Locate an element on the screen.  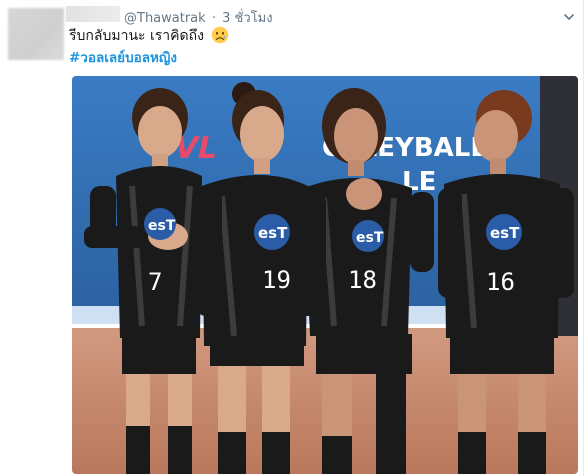
sponsor-logo-1: esT is located at coordinates (162, 226).